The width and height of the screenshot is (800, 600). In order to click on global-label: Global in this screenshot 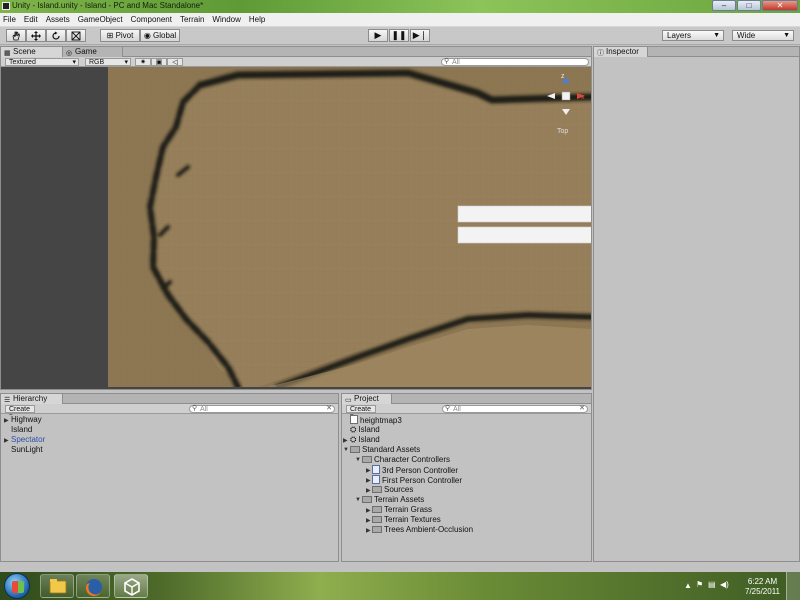, I will do `click(165, 35)`.